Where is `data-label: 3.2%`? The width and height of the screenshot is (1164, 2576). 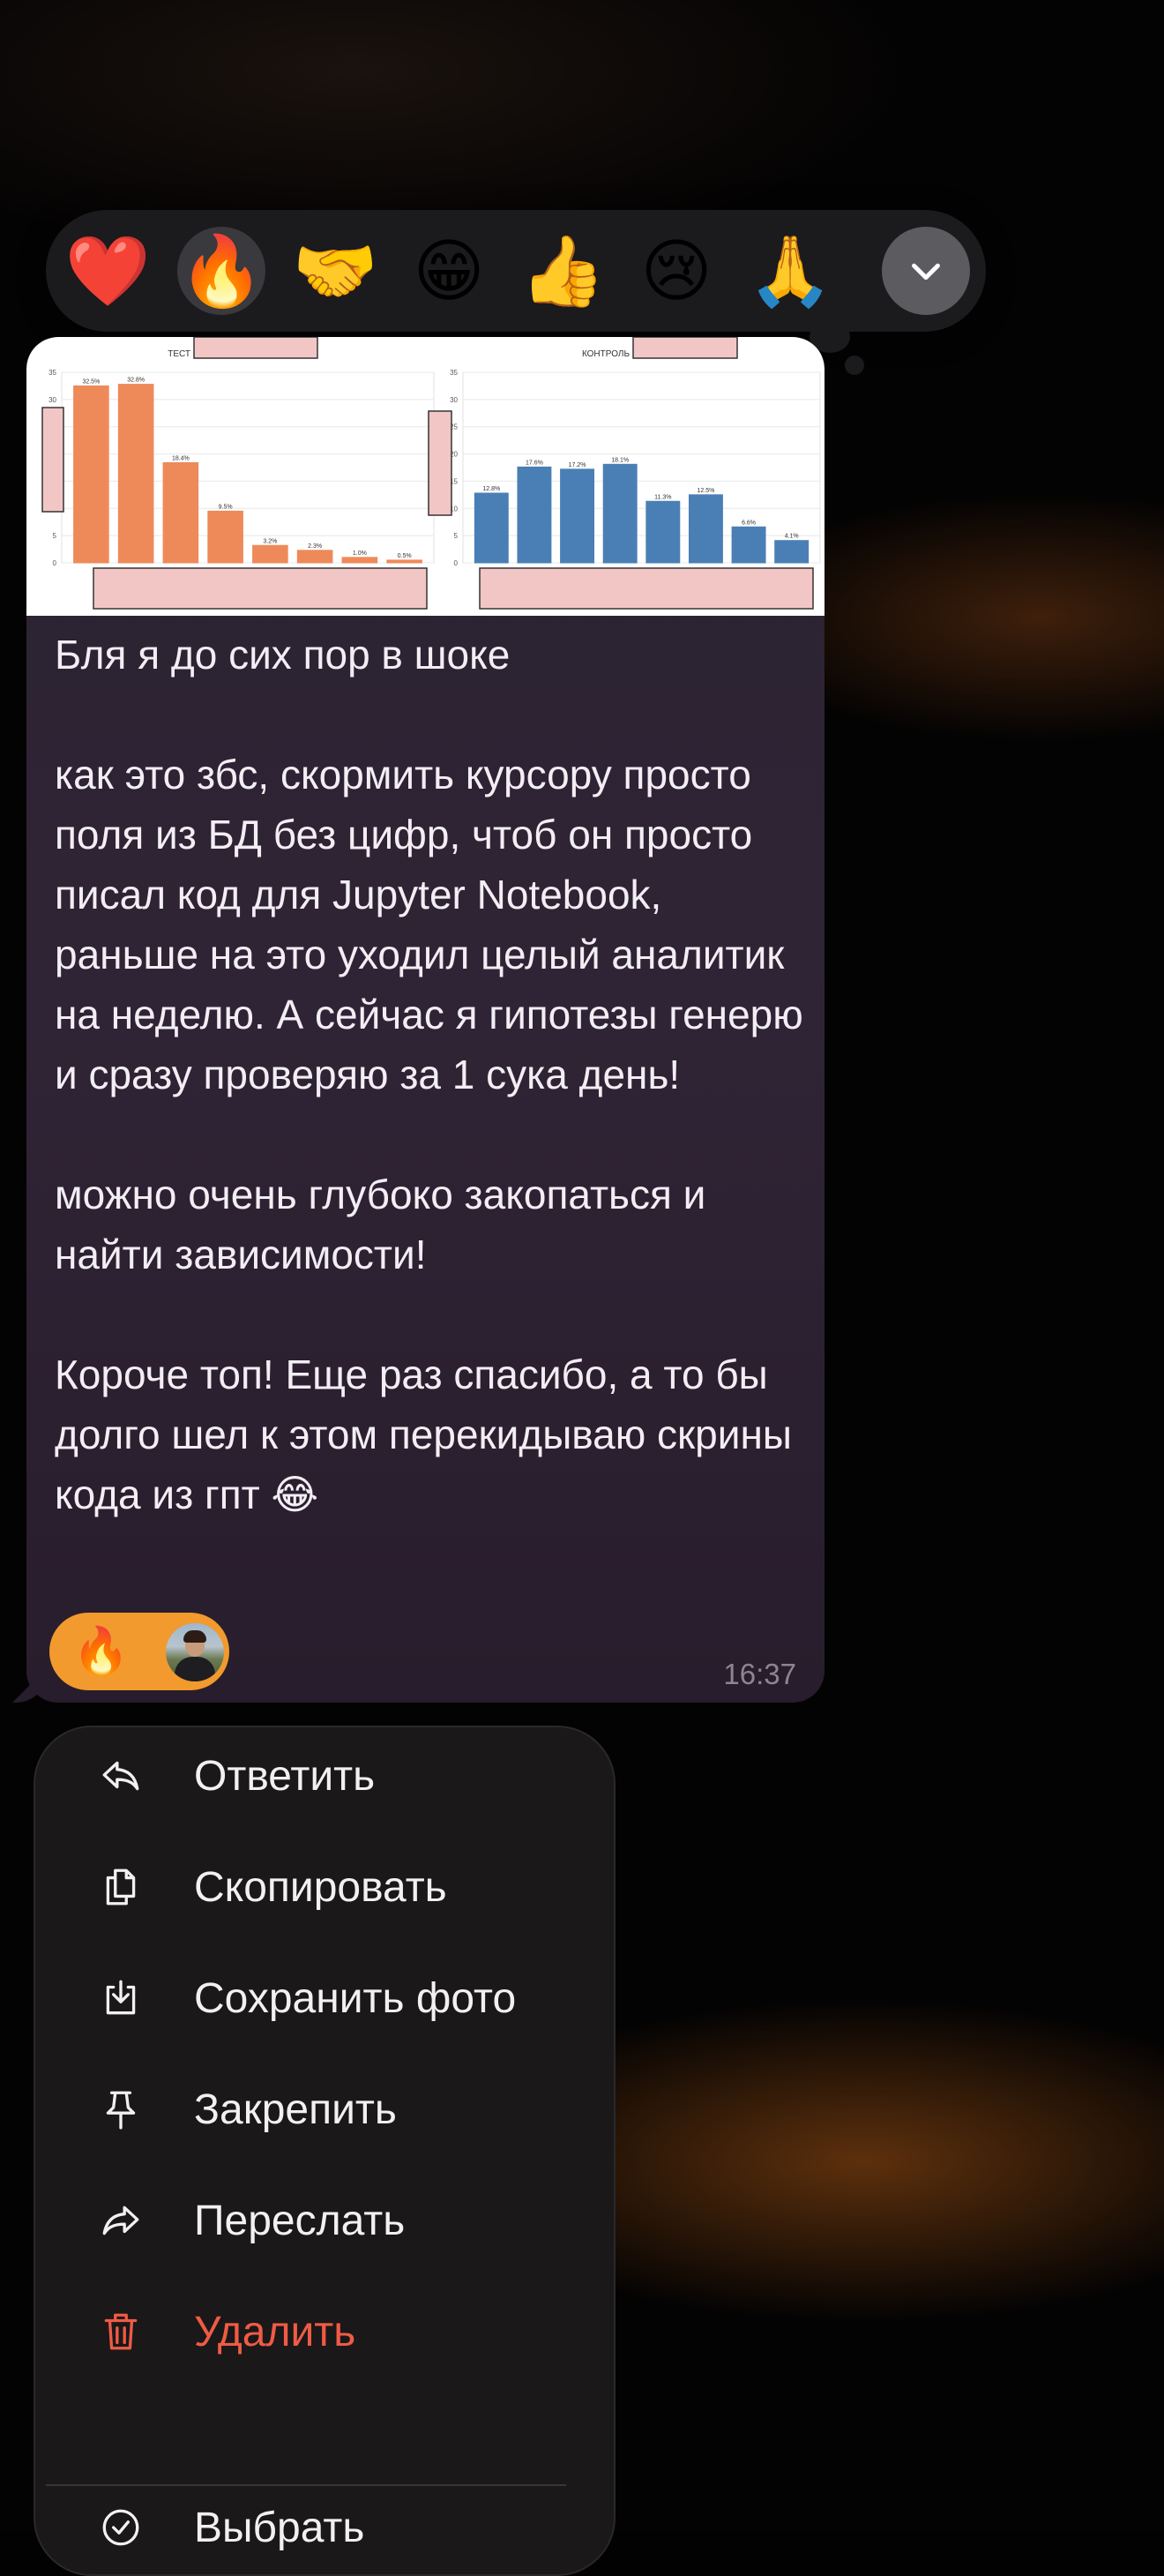
data-label: 3.2% is located at coordinates (270, 541).